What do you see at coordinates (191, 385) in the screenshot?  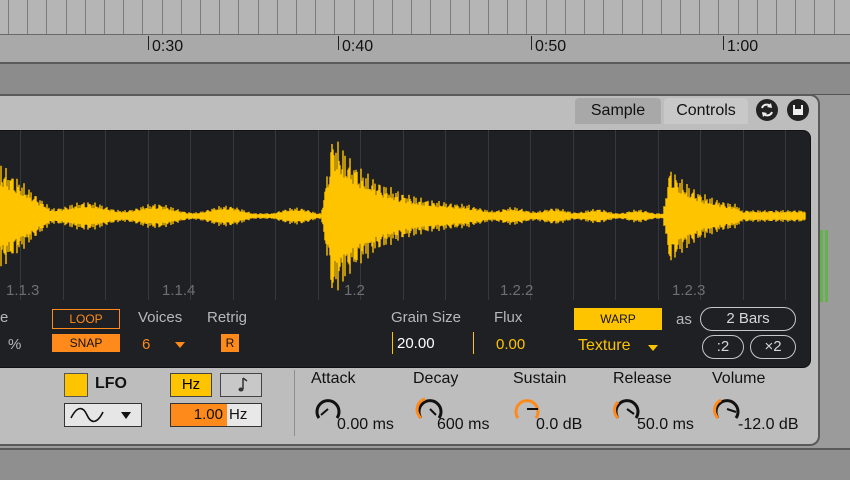 I see `hz-button: Hz` at bounding box center [191, 385].